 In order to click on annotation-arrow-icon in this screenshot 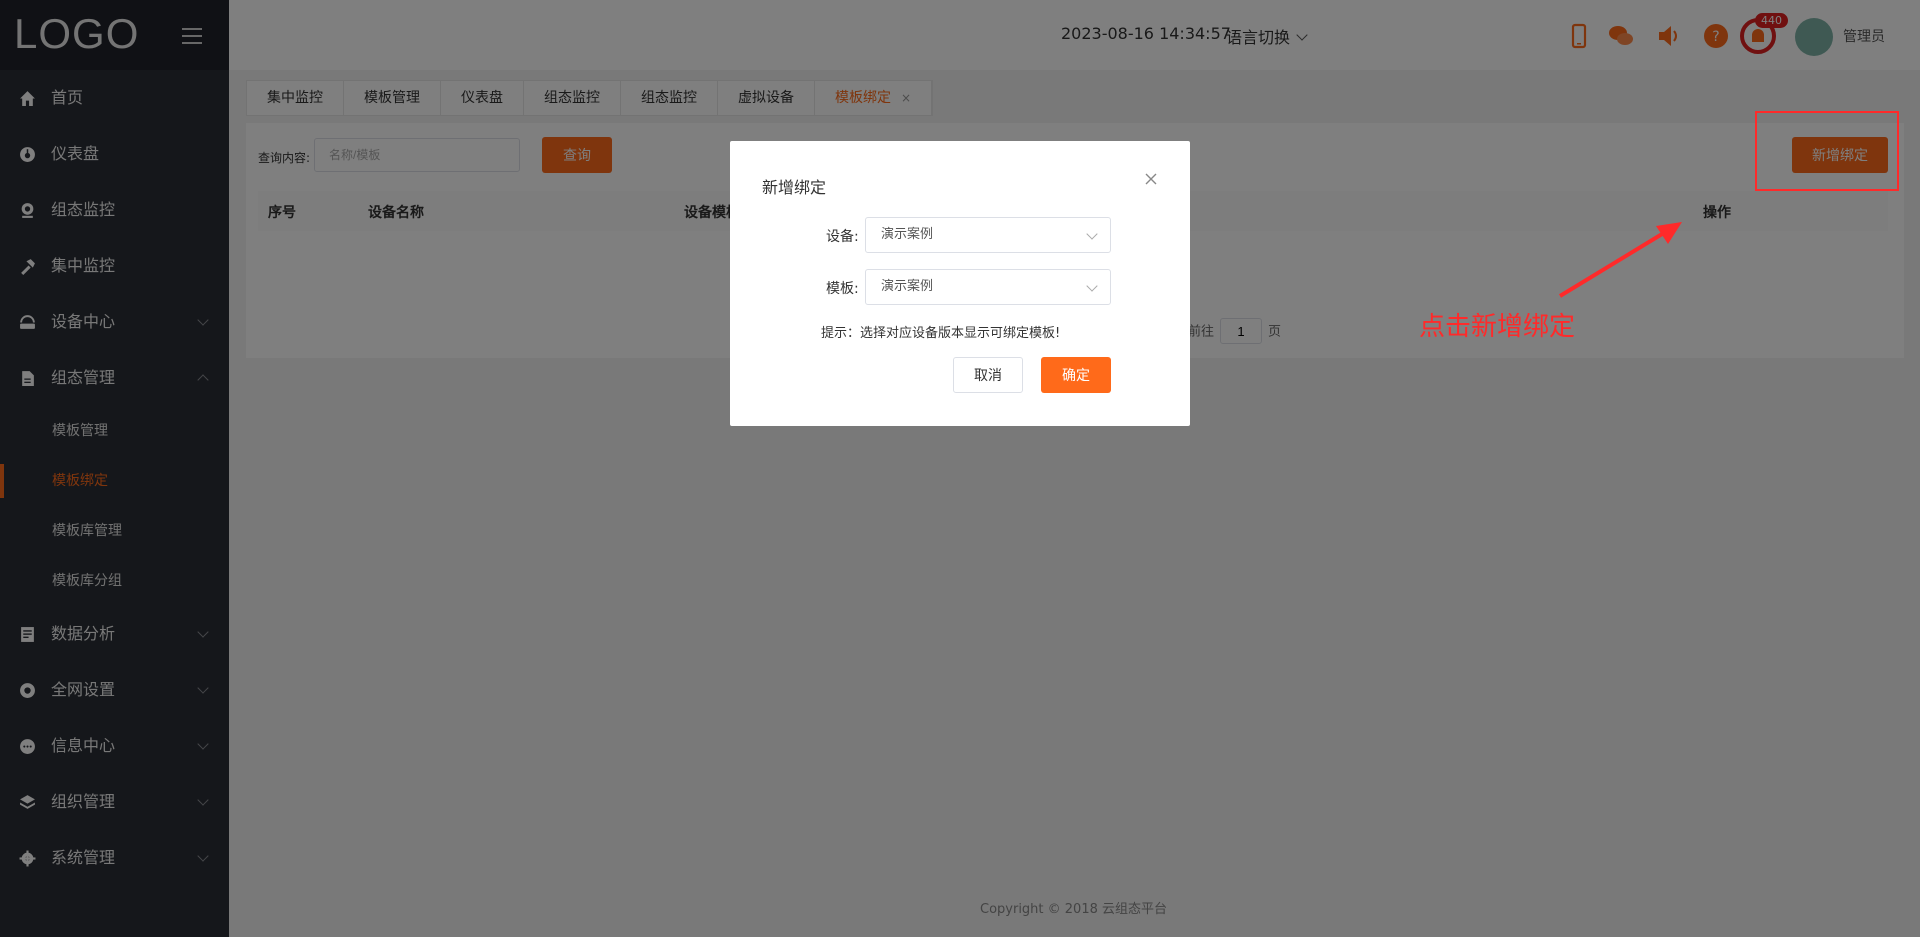, I will do `click(1620, 260)`.